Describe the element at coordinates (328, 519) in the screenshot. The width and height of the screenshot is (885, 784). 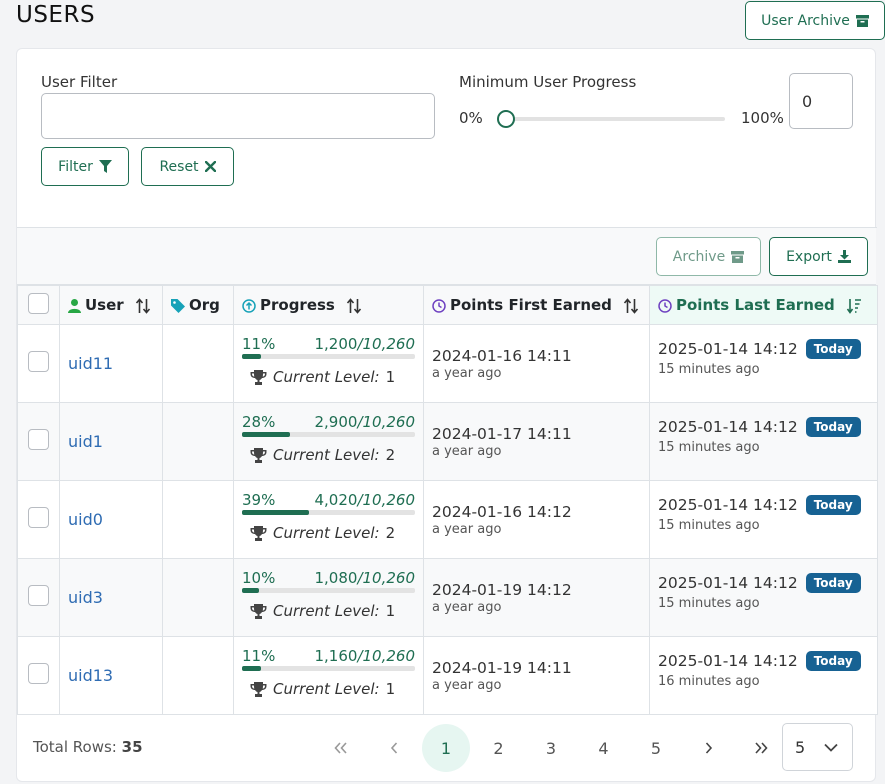
I see `progress-cell: 39% 4,020/10,260 Current Level: 2` at that location.